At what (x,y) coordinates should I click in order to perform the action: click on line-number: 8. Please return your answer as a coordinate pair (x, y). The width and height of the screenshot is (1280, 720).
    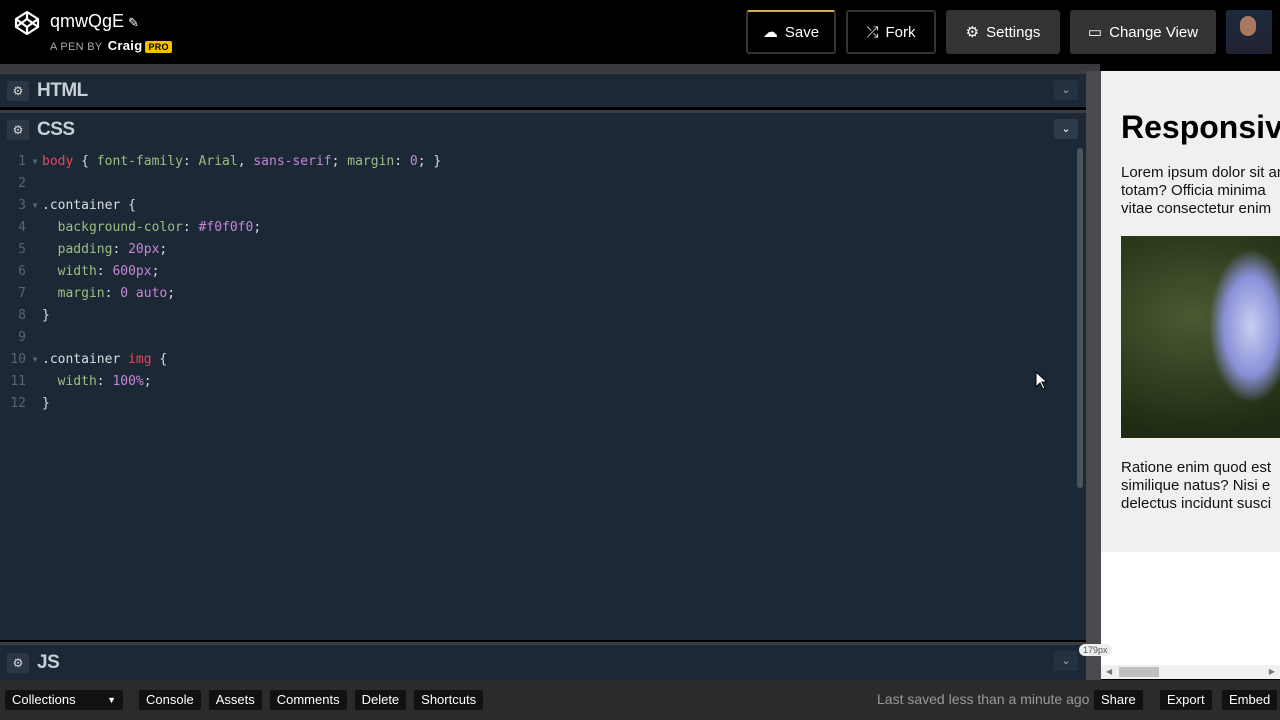
    Looking at the image, I should click on (22, 315).